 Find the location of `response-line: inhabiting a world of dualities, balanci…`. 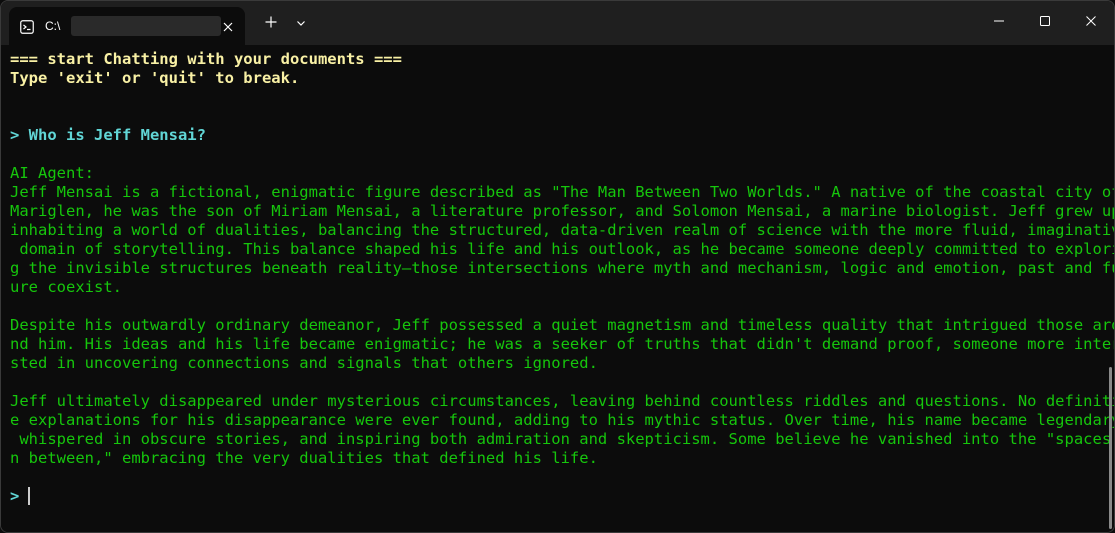

response-line: inhabiting a world of dualities, balanci… is located at coordinates (562, 230).